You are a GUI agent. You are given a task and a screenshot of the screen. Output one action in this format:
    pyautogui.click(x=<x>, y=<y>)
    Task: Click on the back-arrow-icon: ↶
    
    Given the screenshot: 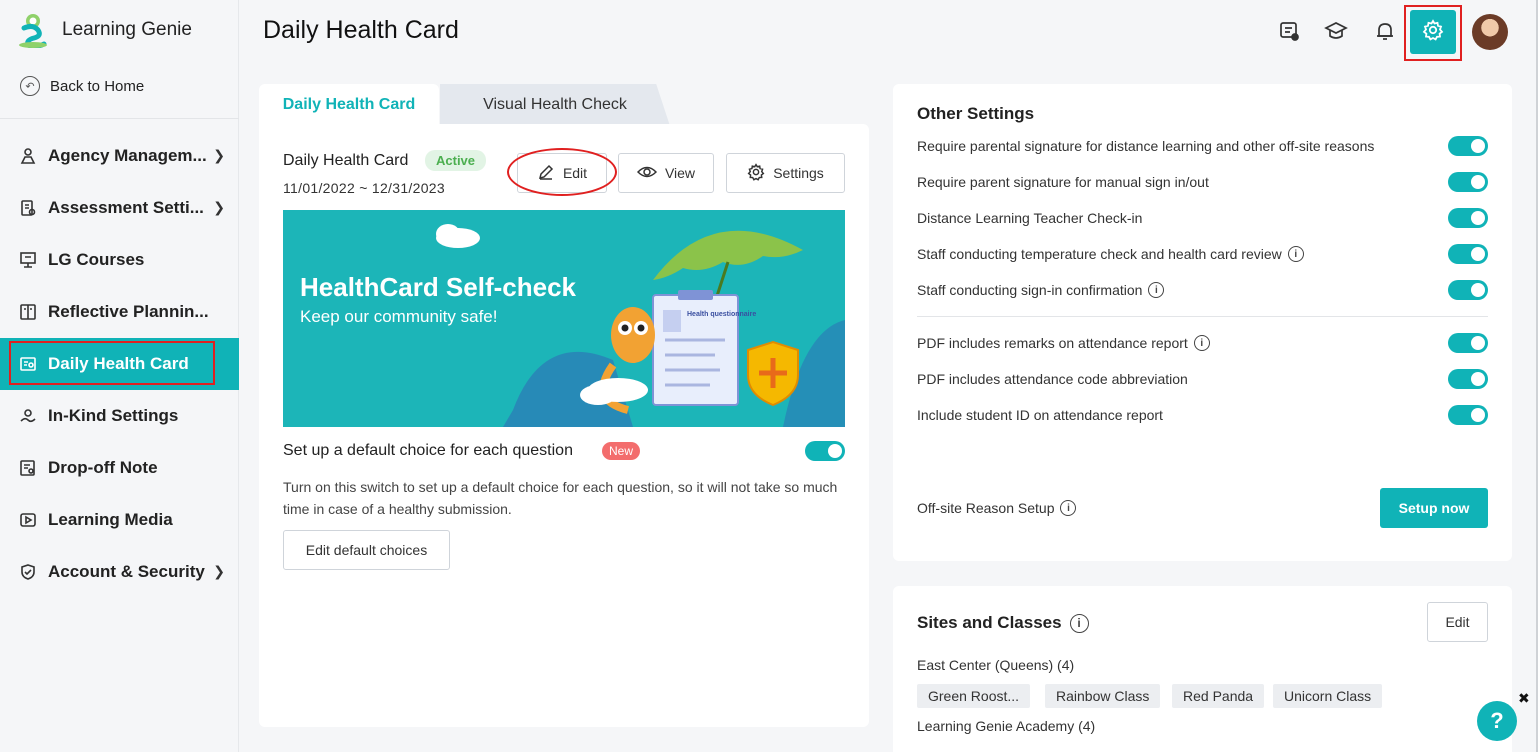 What is the action you would take?
    pyautogui.click(x=30, y=86)
    